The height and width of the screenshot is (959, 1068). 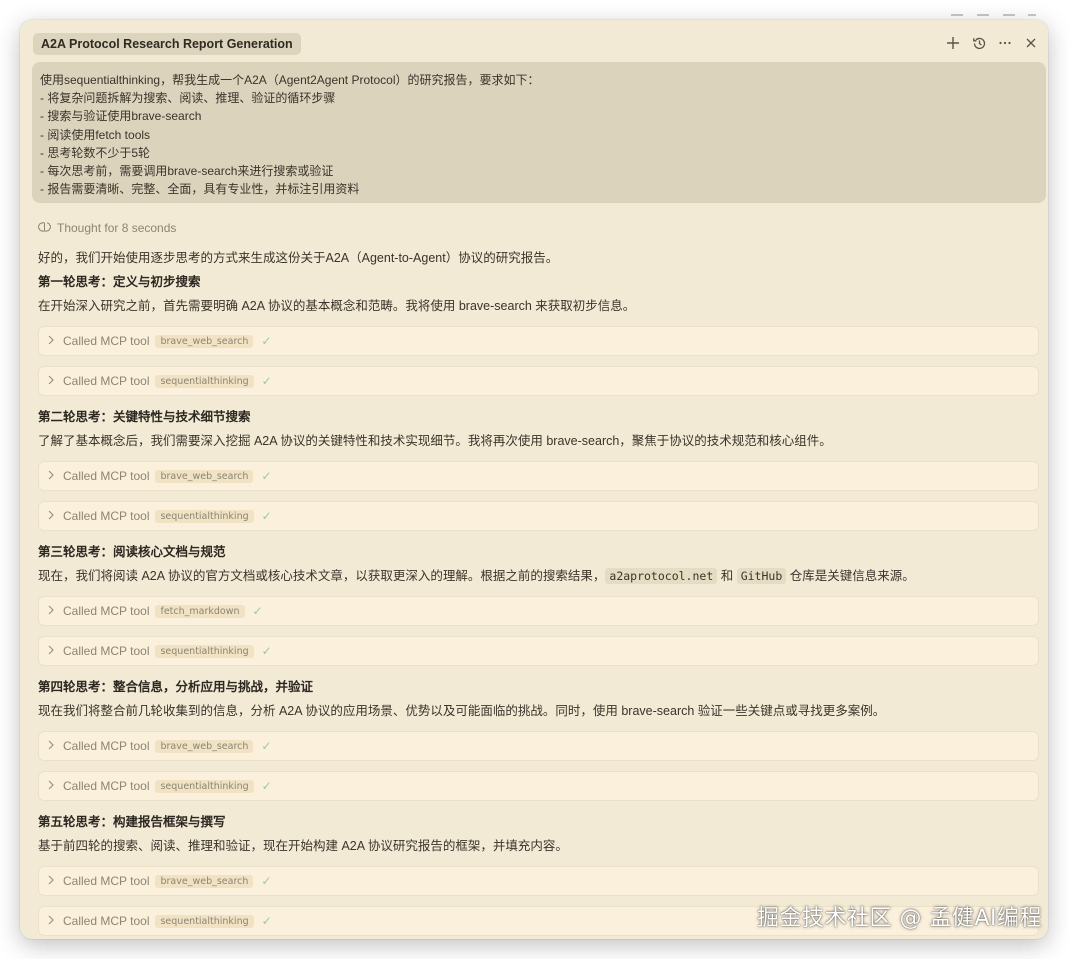 I want to click on brain-icon, so click(x=44, y=228).